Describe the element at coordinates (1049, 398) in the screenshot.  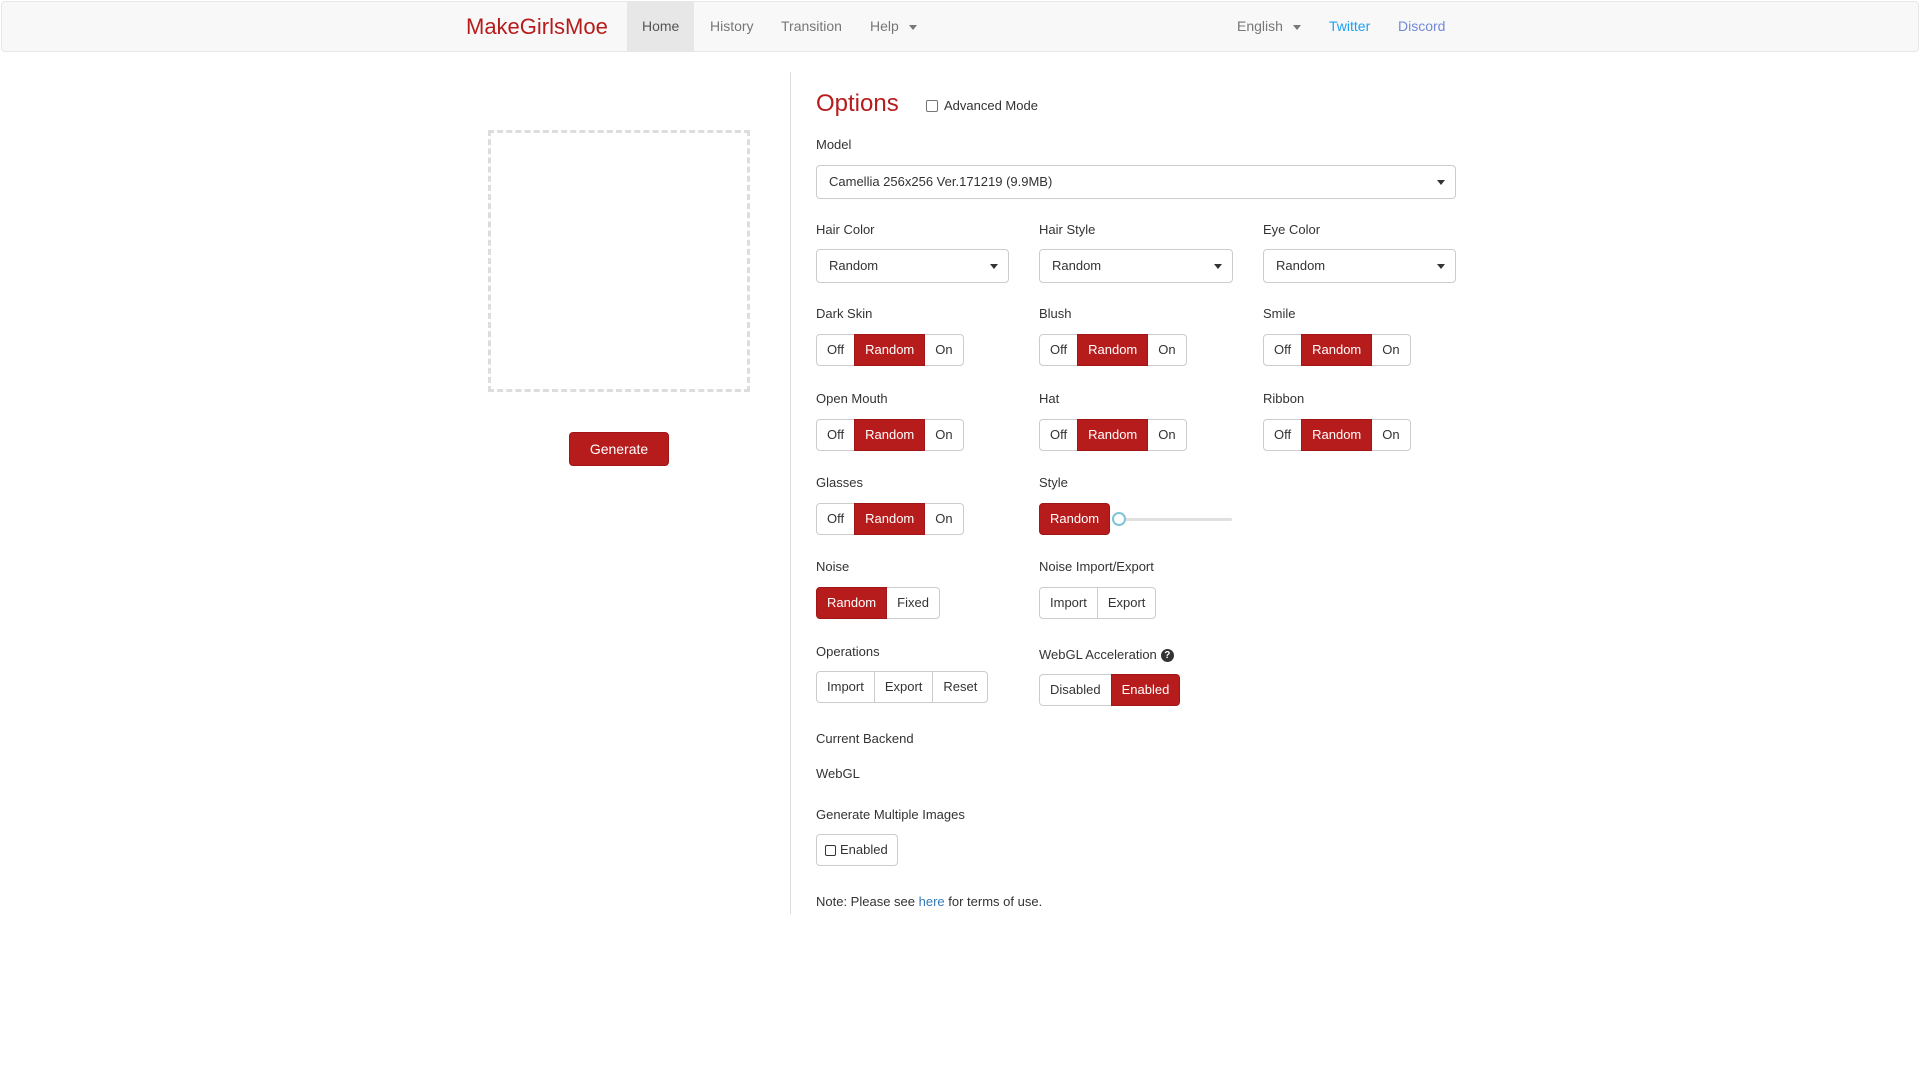
I see `hat-label: Hat` at that location.